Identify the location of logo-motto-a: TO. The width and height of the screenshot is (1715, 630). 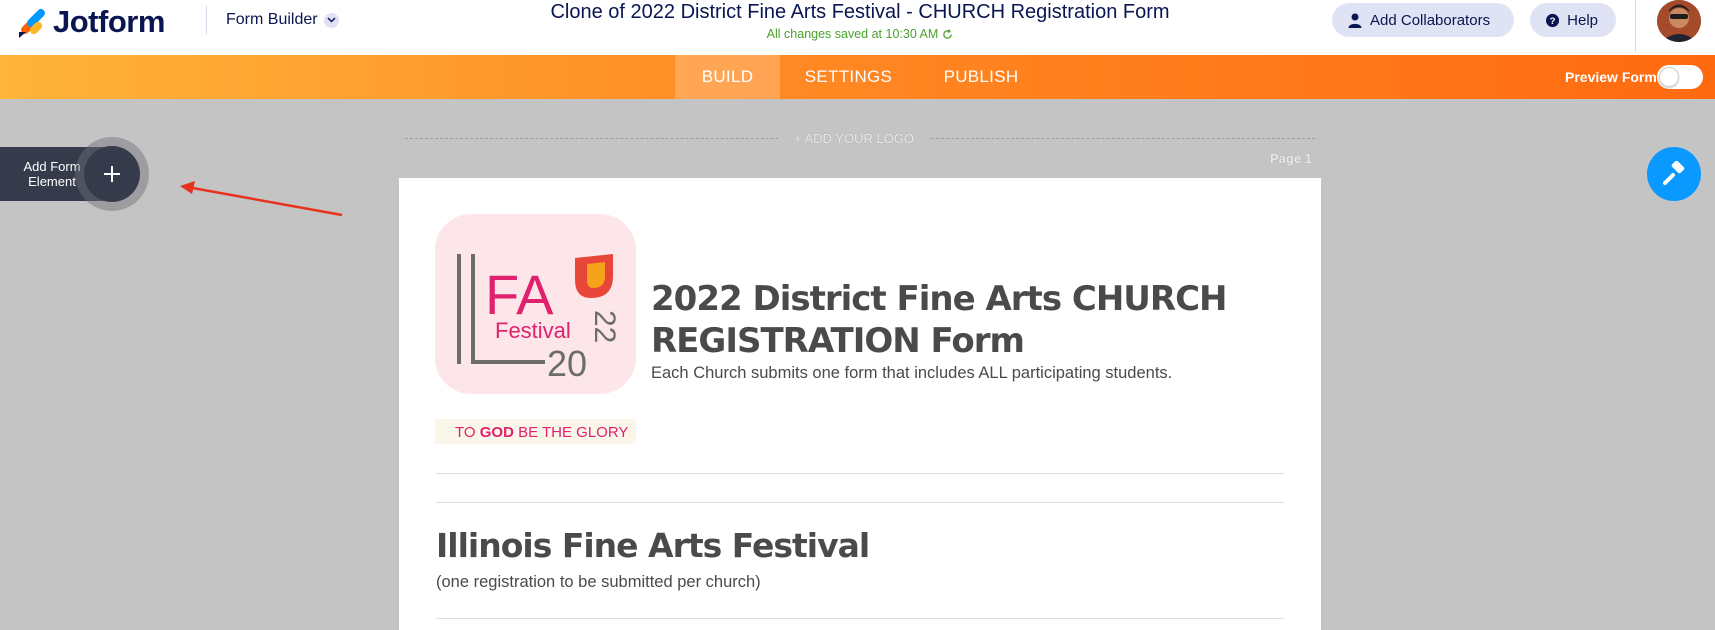
(467, 432).